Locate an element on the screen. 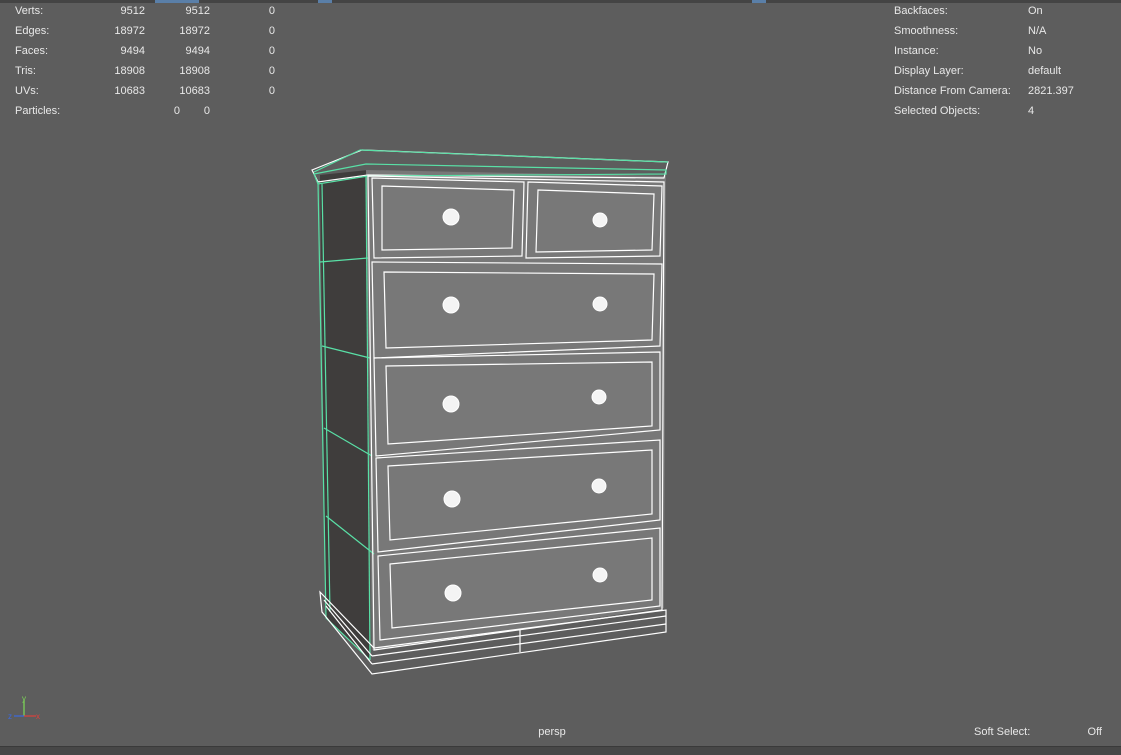 The height and width of the screenshot is (755, 1121). axis-y-label: y is located at coordinates (24, 698).